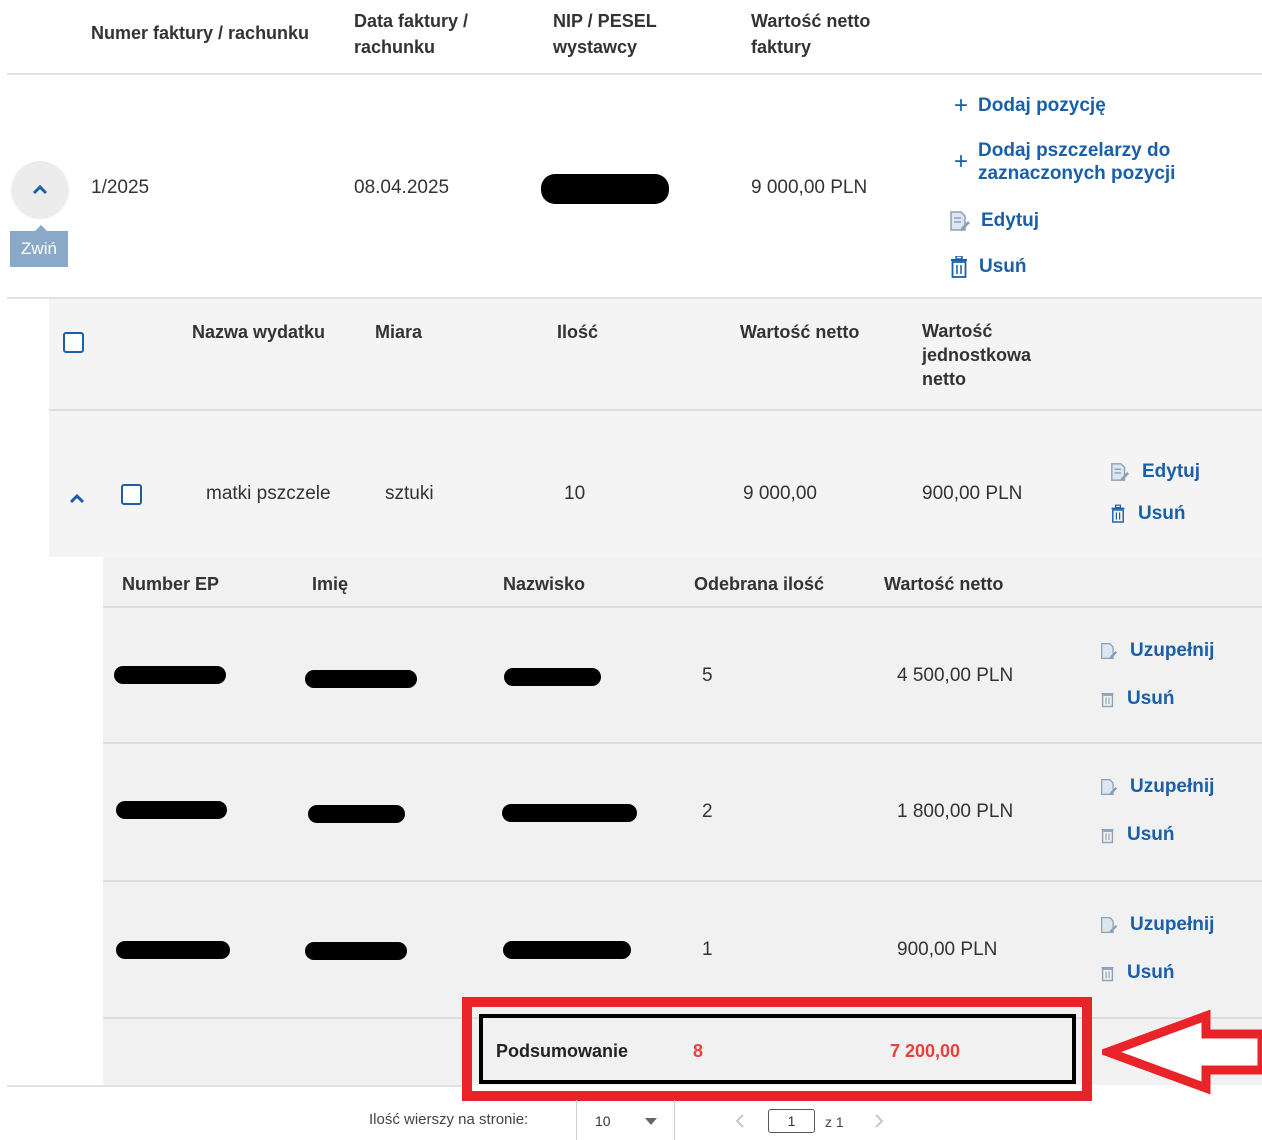 Image resolution: width=1262 pixels, height=1140 pixels. What do you see at coordinates (330, 584) in the screenshot?
I see `col-header-first-name: Imię` at bounding box center [330, 584].